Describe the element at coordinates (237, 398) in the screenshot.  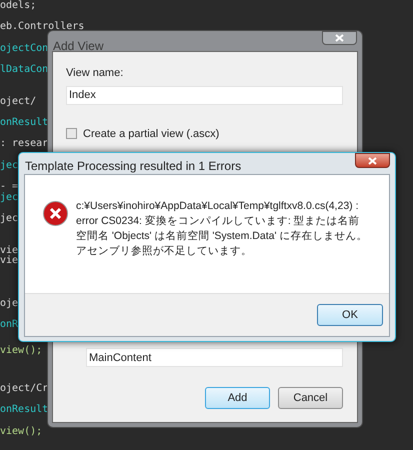
I see `dialog-button: Add` at that location.